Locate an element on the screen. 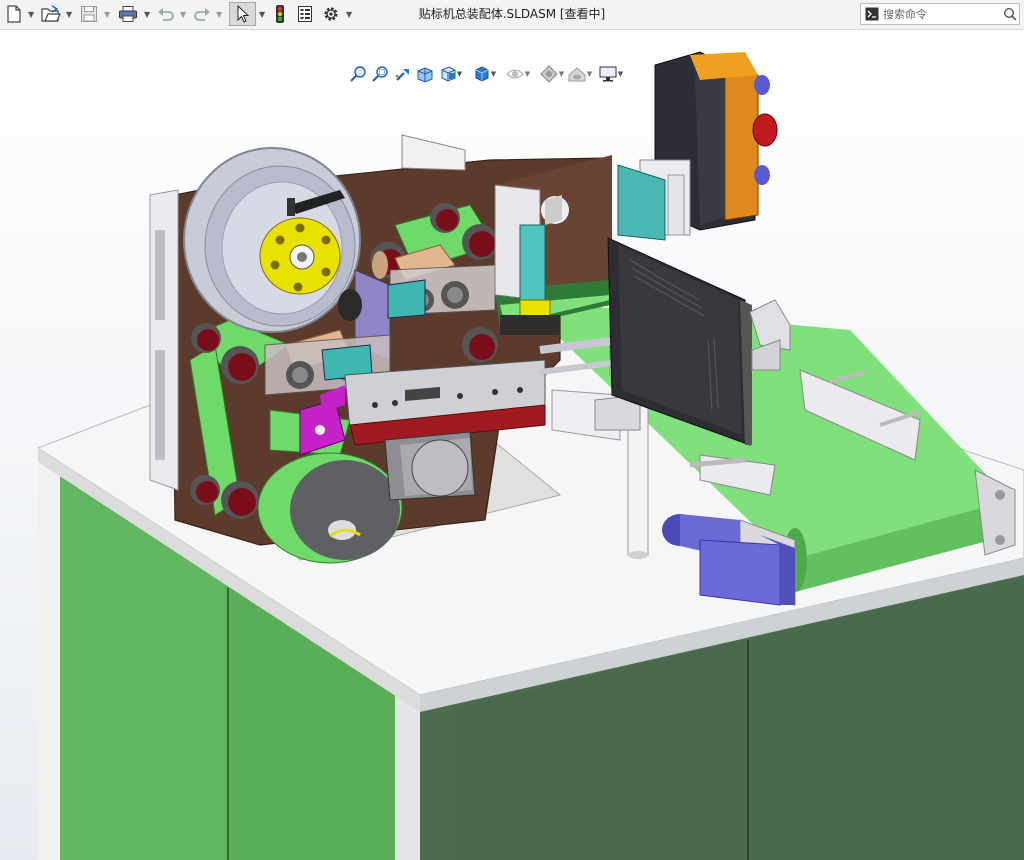  redo-icon is located at coordinates (202, 14).